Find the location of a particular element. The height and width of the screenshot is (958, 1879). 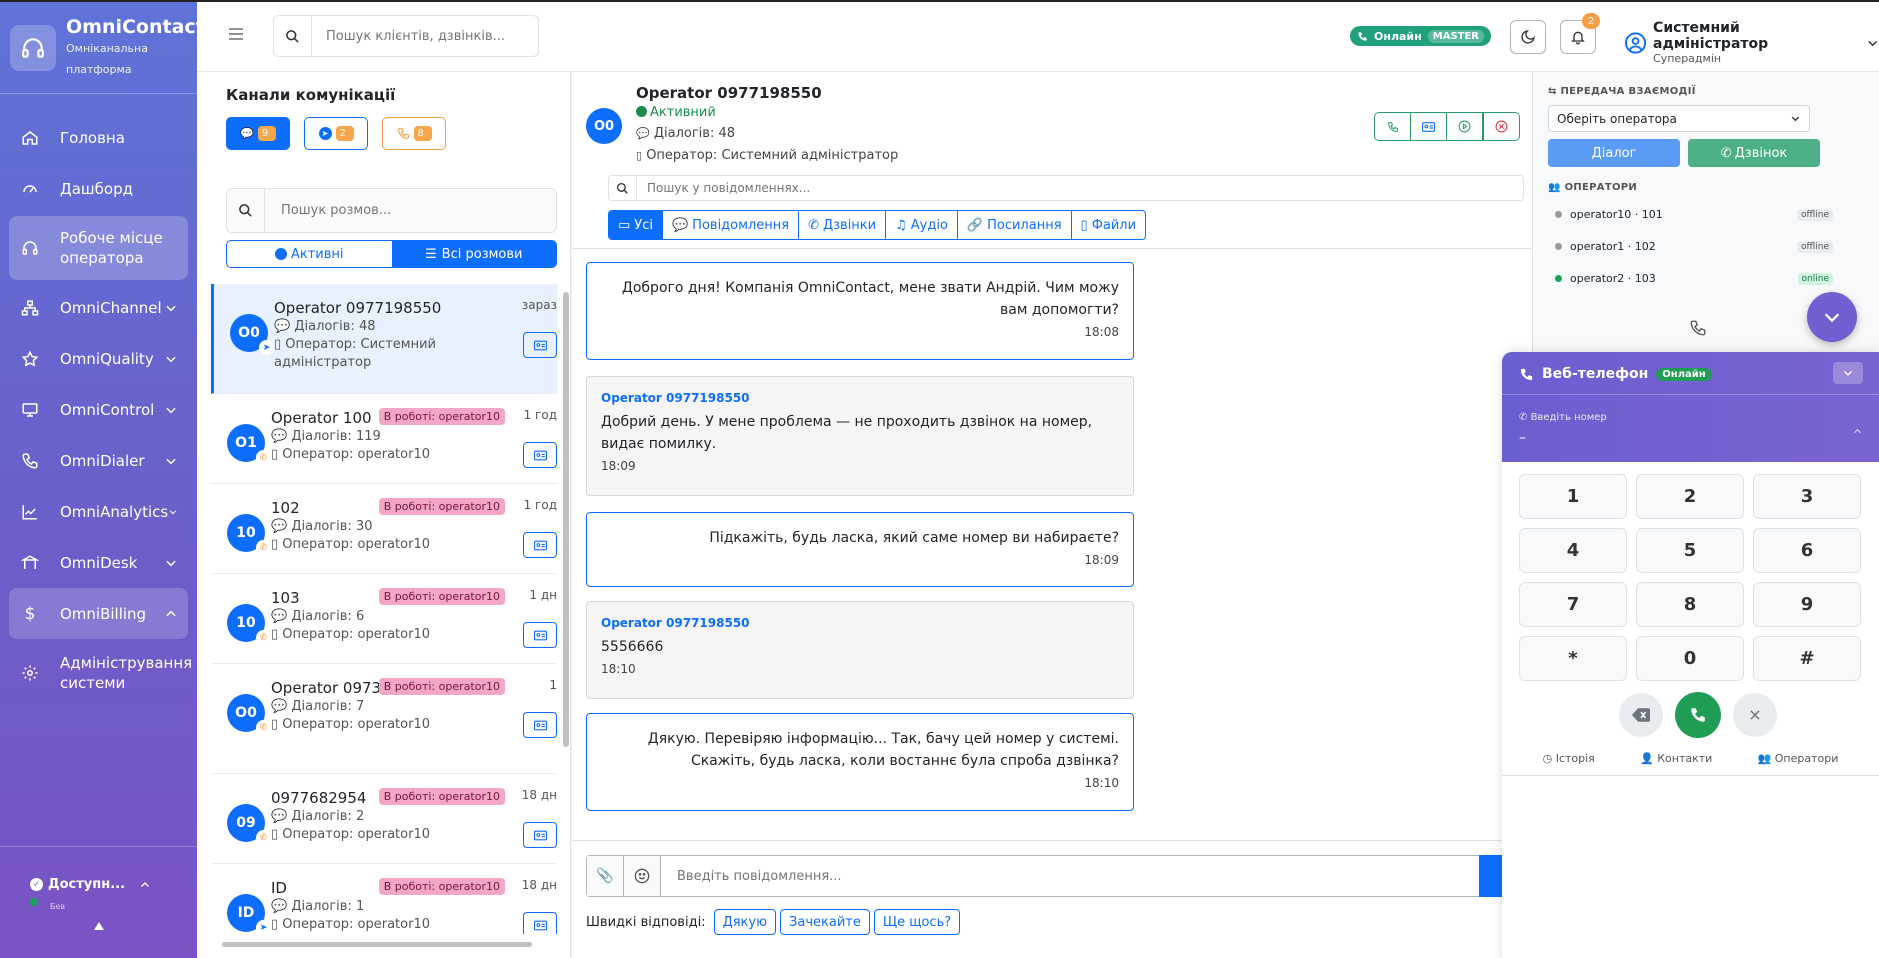

dial-key: # is located at coordinates (1807, 658).